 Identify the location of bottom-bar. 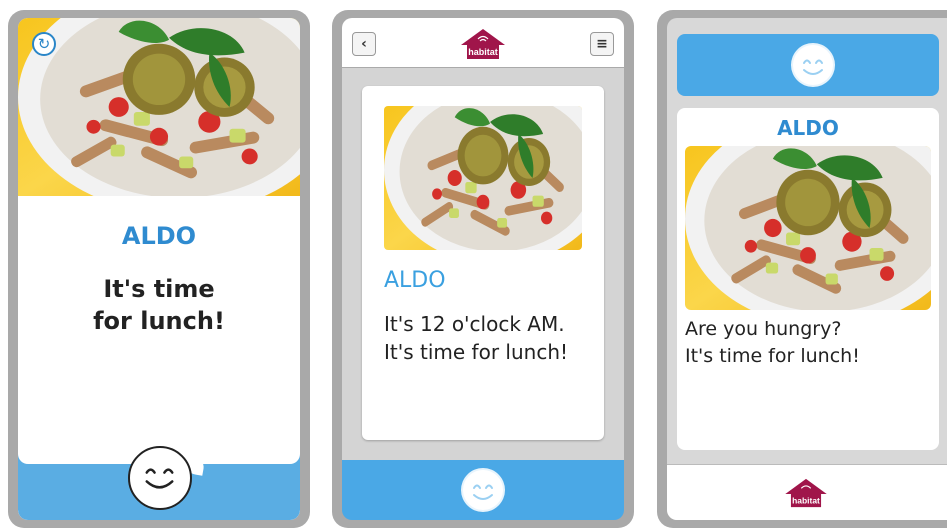
(483, 490).